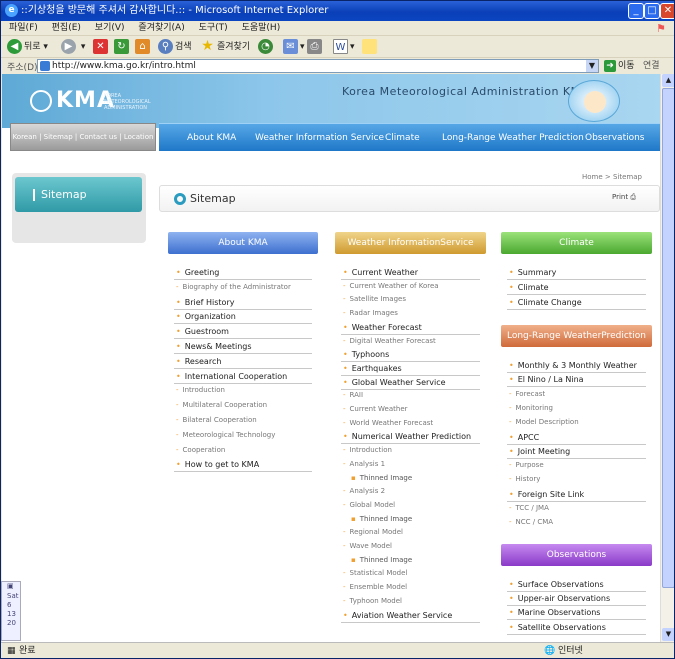 The image size is (675, 659). What do you see at coordinates (375, 409) in the screenshot?
I see `sitemap-link: - Current Weather` at bounding box center [375, 409].